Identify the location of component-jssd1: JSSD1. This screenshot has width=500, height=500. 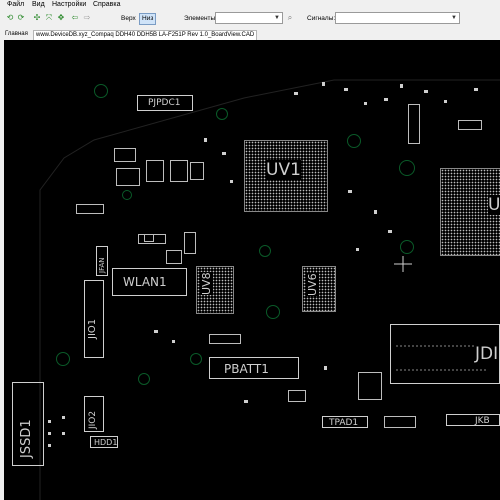
(28, 424).